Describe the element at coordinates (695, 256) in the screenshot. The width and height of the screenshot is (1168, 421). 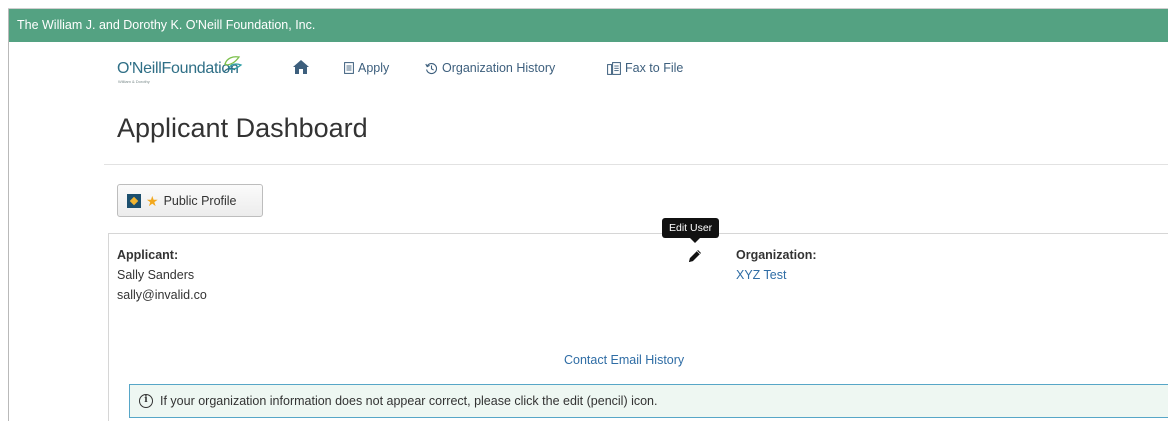
I see `pencil-icon` at that location.